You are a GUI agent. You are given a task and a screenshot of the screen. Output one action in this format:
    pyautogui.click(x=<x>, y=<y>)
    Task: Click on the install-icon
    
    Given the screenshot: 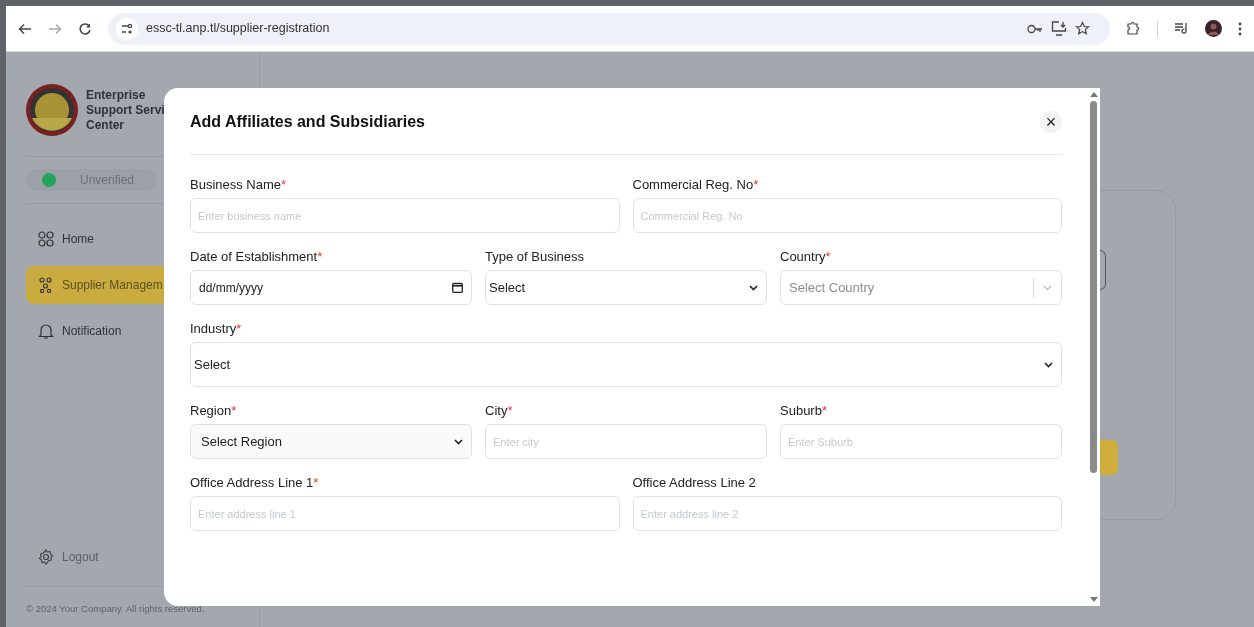 What is the action you would take?
    pyautogui.click(x=1059, y=28)
    